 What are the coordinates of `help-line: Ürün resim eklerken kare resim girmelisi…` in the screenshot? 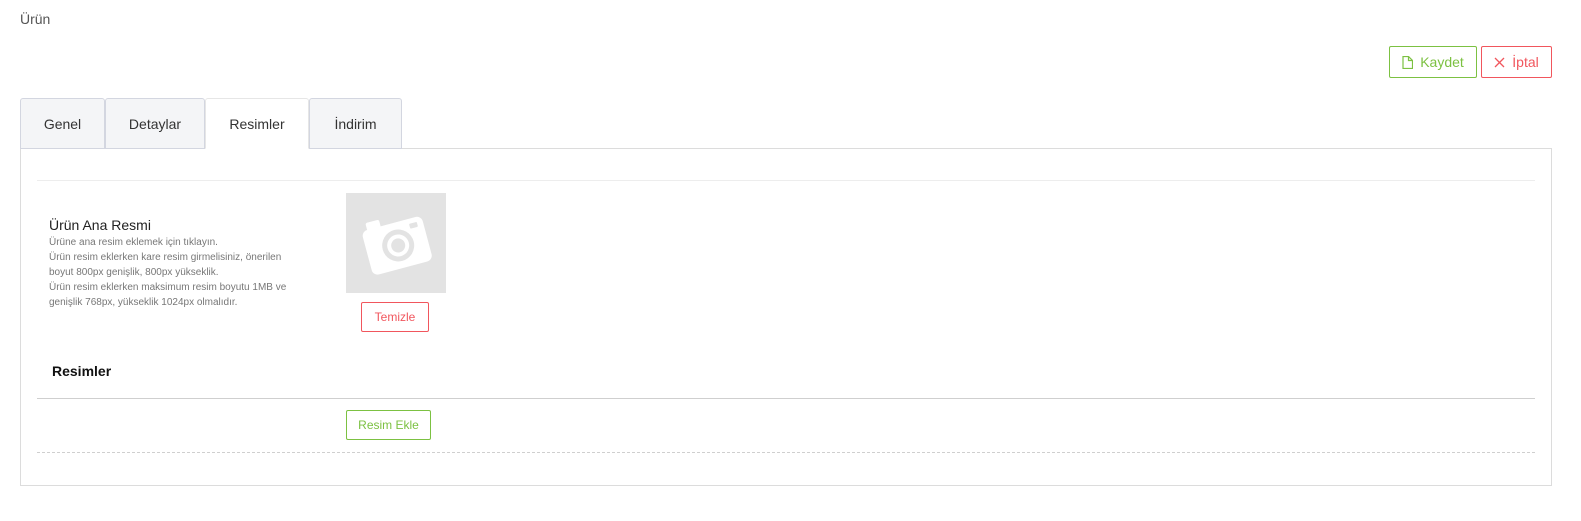 It's located at (165, 257).